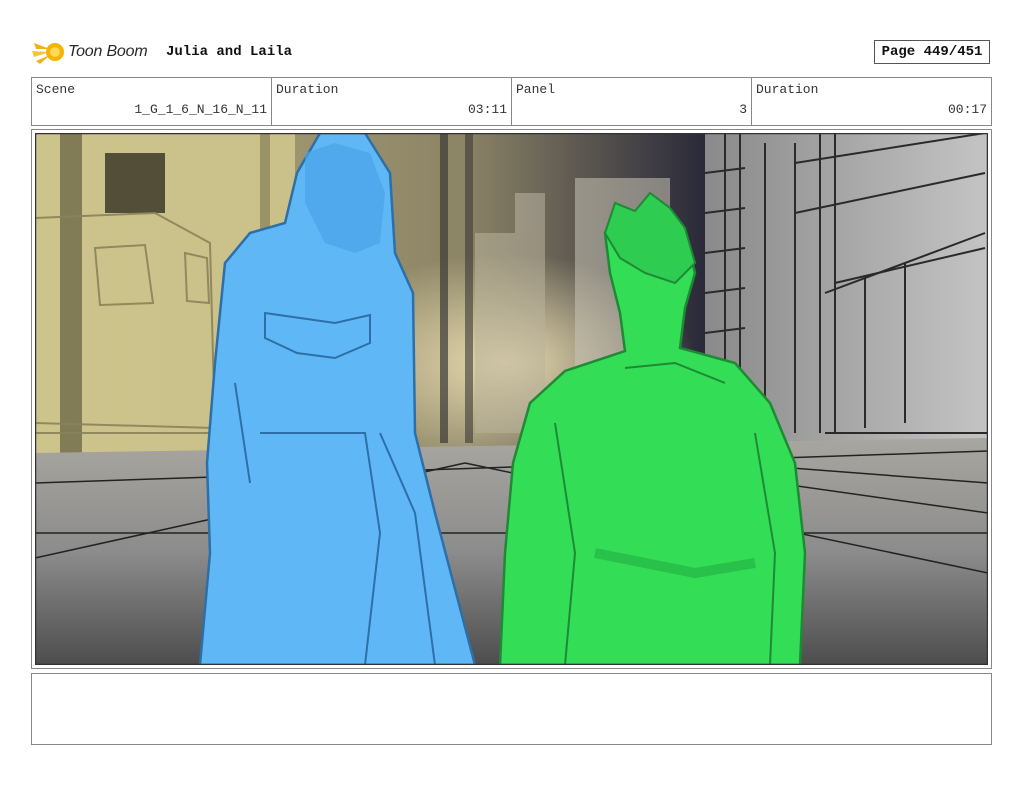 Image resolution: width=1024 pixels, height=791 pixels. I want to click on scene-value: 1_G_1_6_N_16_N_11, so click(200, 109).